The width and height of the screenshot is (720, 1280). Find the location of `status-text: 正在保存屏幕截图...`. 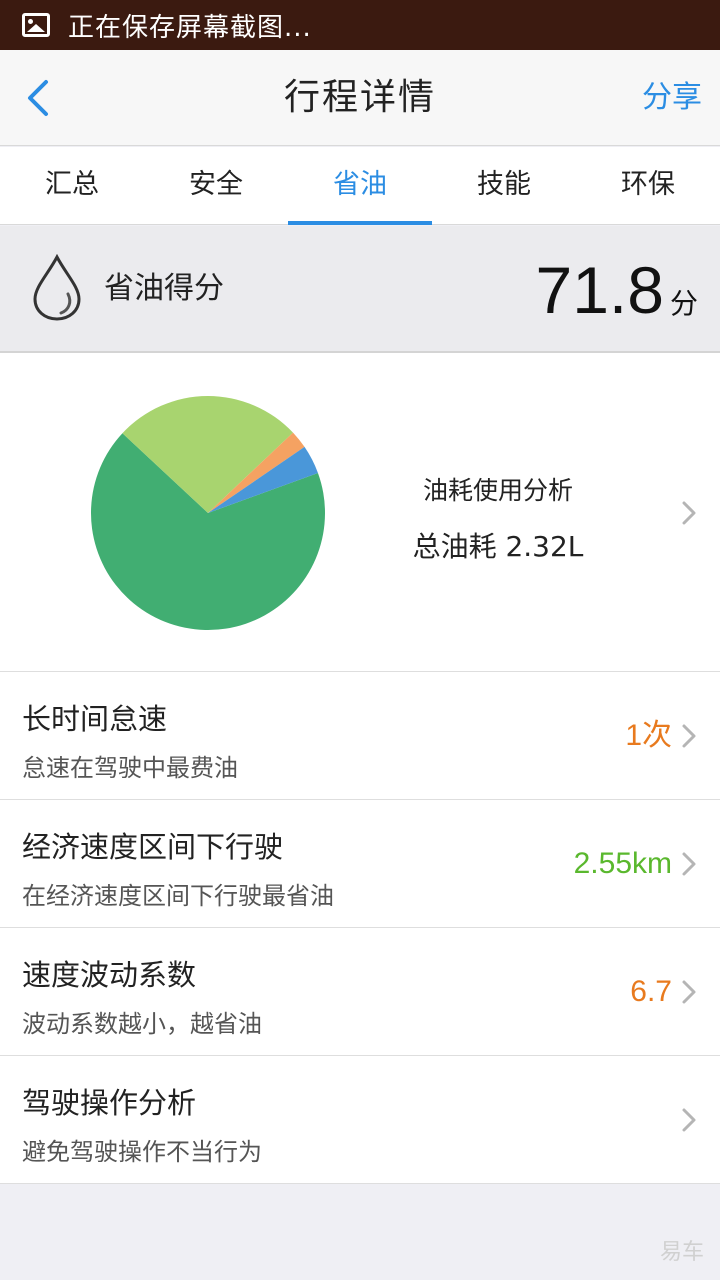

status-text: 正在保存屏幕截图... is located at coordinates (190, 27).